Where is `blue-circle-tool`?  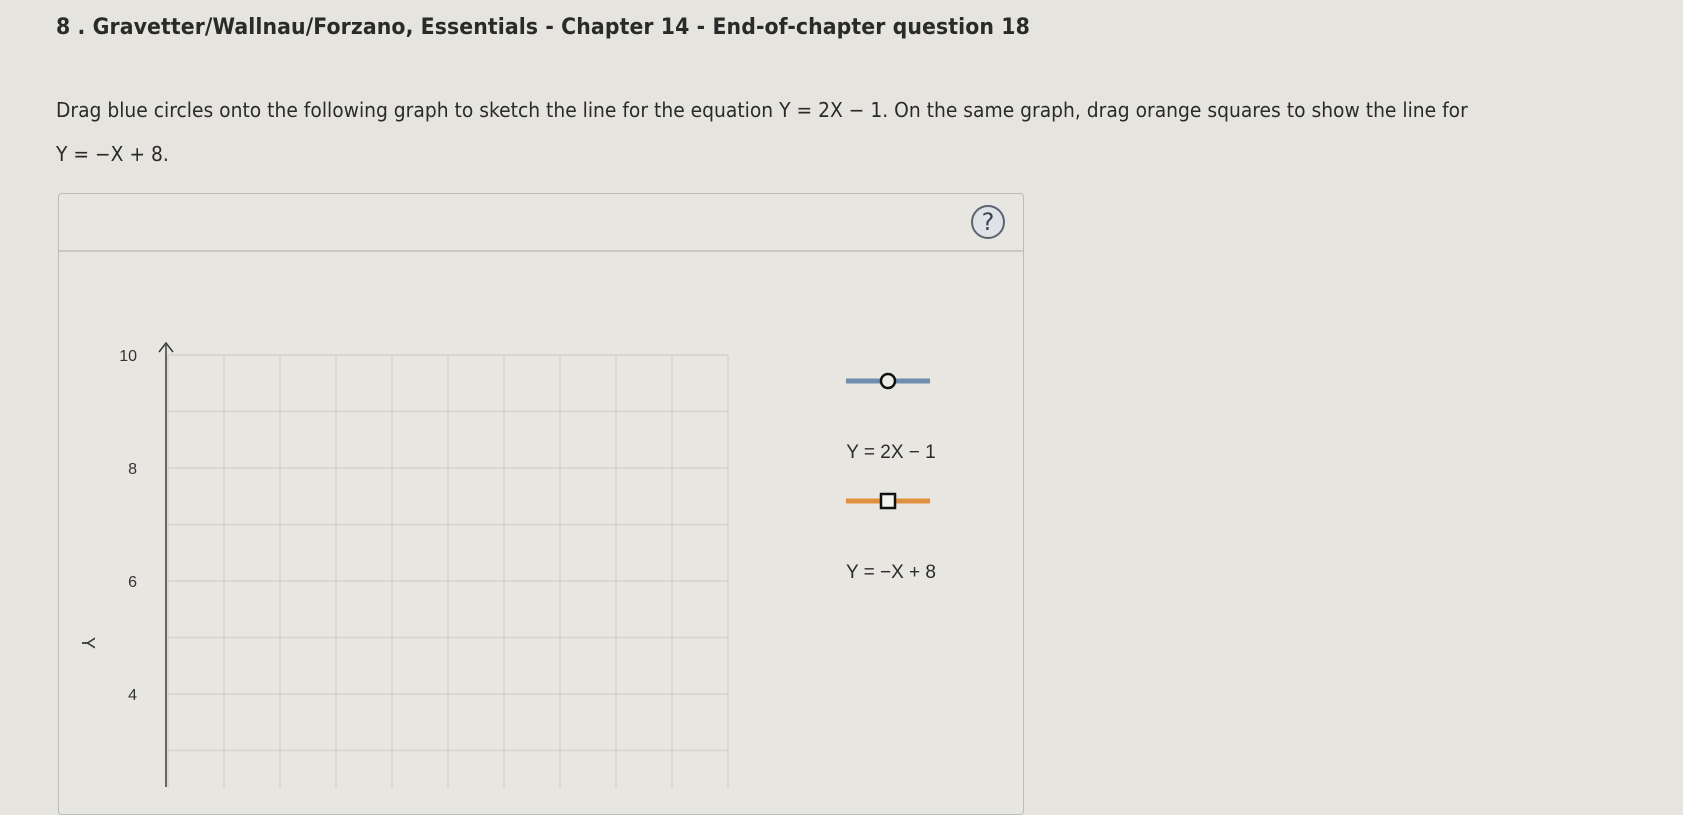
blue-circle-tool is located at coordinates (888, 381).